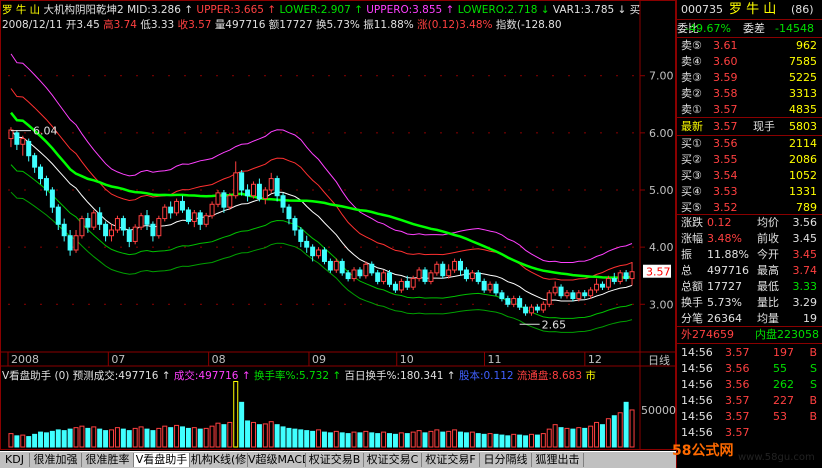  Describe the element at coordinates (805, 238) in the screenshot. I see `stat-value: 3.45` at that location.